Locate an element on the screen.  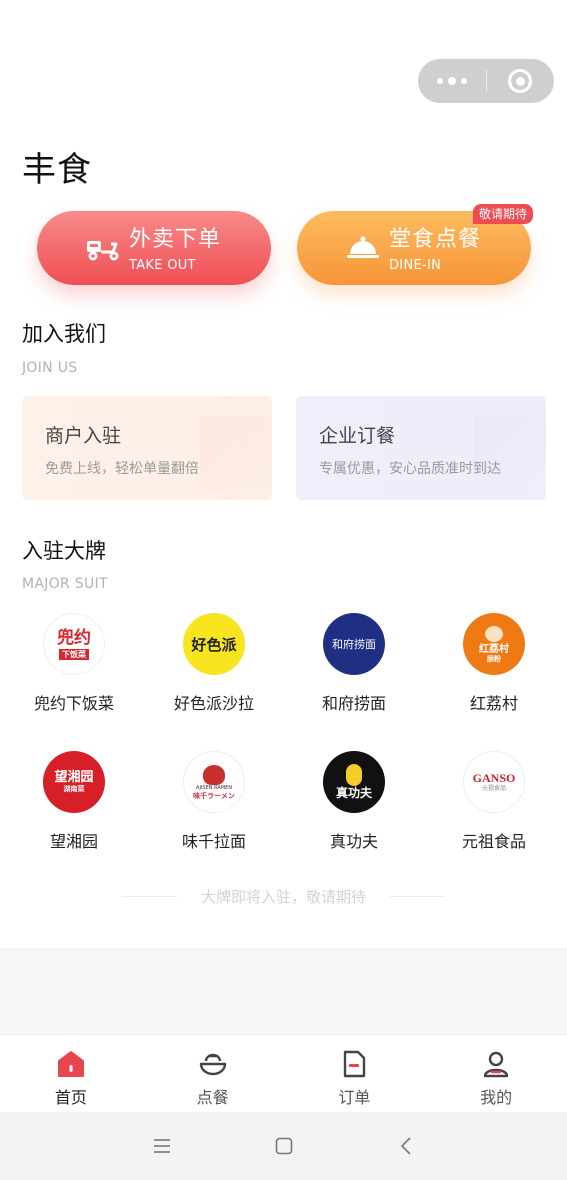
dinein-label: 堂食点餐 is located at coordinates (435, 239).